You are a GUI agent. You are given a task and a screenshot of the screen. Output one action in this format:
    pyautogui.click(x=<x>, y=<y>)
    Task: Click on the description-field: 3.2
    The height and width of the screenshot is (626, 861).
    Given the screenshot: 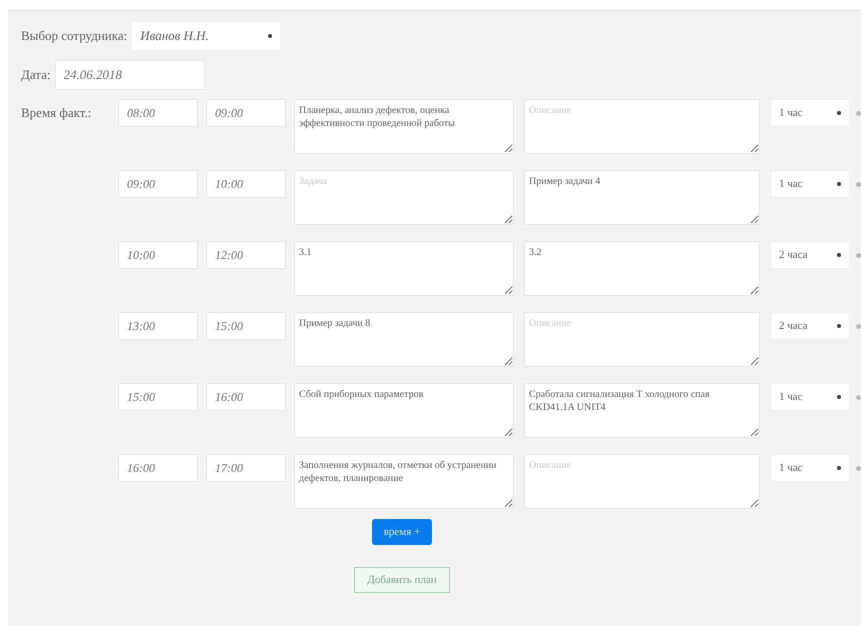 What is the action you would take?
    pyautogui.click(x=642, y=268)
    